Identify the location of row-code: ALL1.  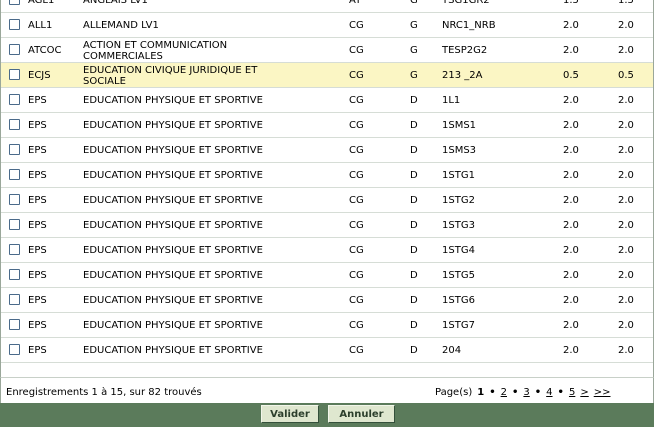
(40, 25).